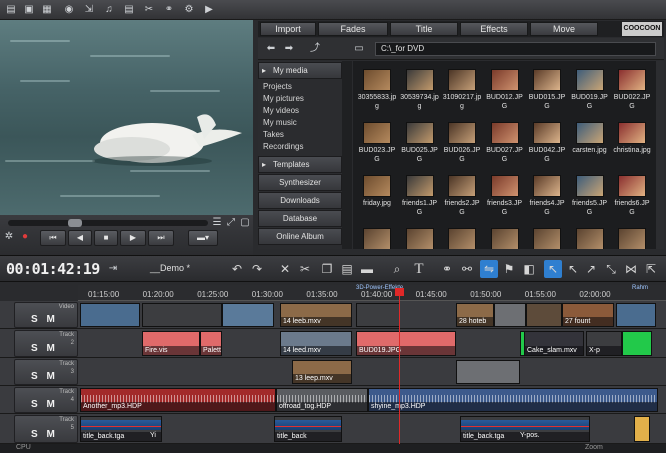  What do you see at coordinates (513, 400) in the screenshot?
I see `timeline-clip: shyine_mp3.HDP` at bounding box center [513, 400].